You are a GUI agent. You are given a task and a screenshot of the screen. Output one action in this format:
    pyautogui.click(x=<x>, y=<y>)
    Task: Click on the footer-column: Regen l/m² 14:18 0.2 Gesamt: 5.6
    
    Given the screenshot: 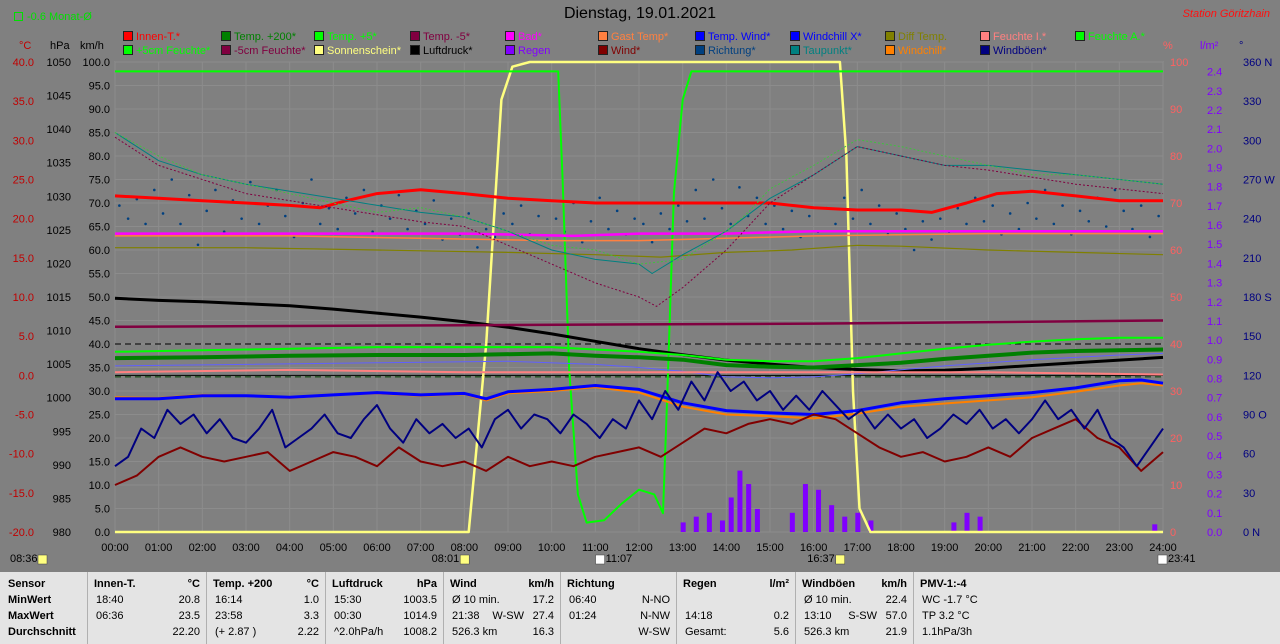 What is the action you would take?
    pyautogui.click(x=735, y=608)
    